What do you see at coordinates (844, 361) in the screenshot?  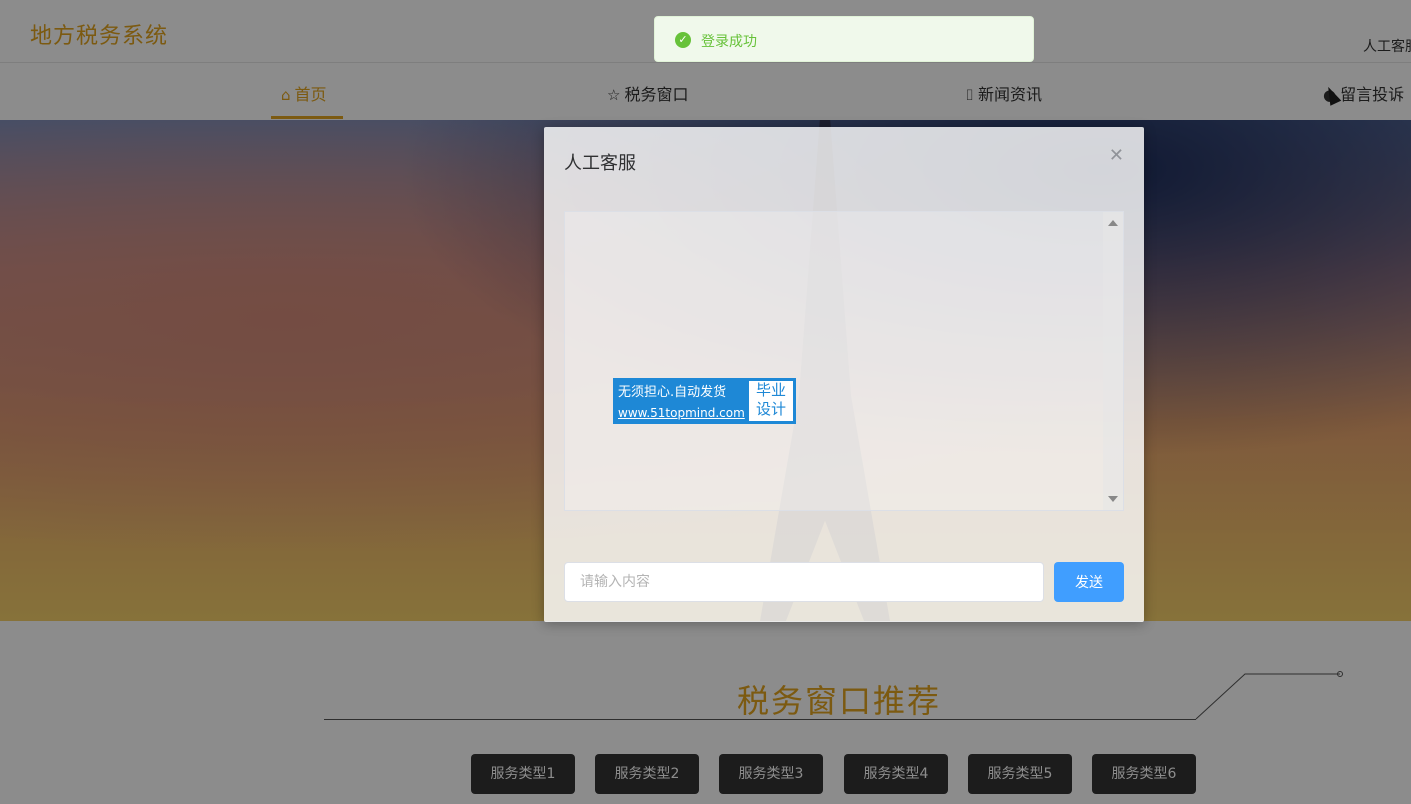 I see `chat-history` at bounding box center [844, 361].